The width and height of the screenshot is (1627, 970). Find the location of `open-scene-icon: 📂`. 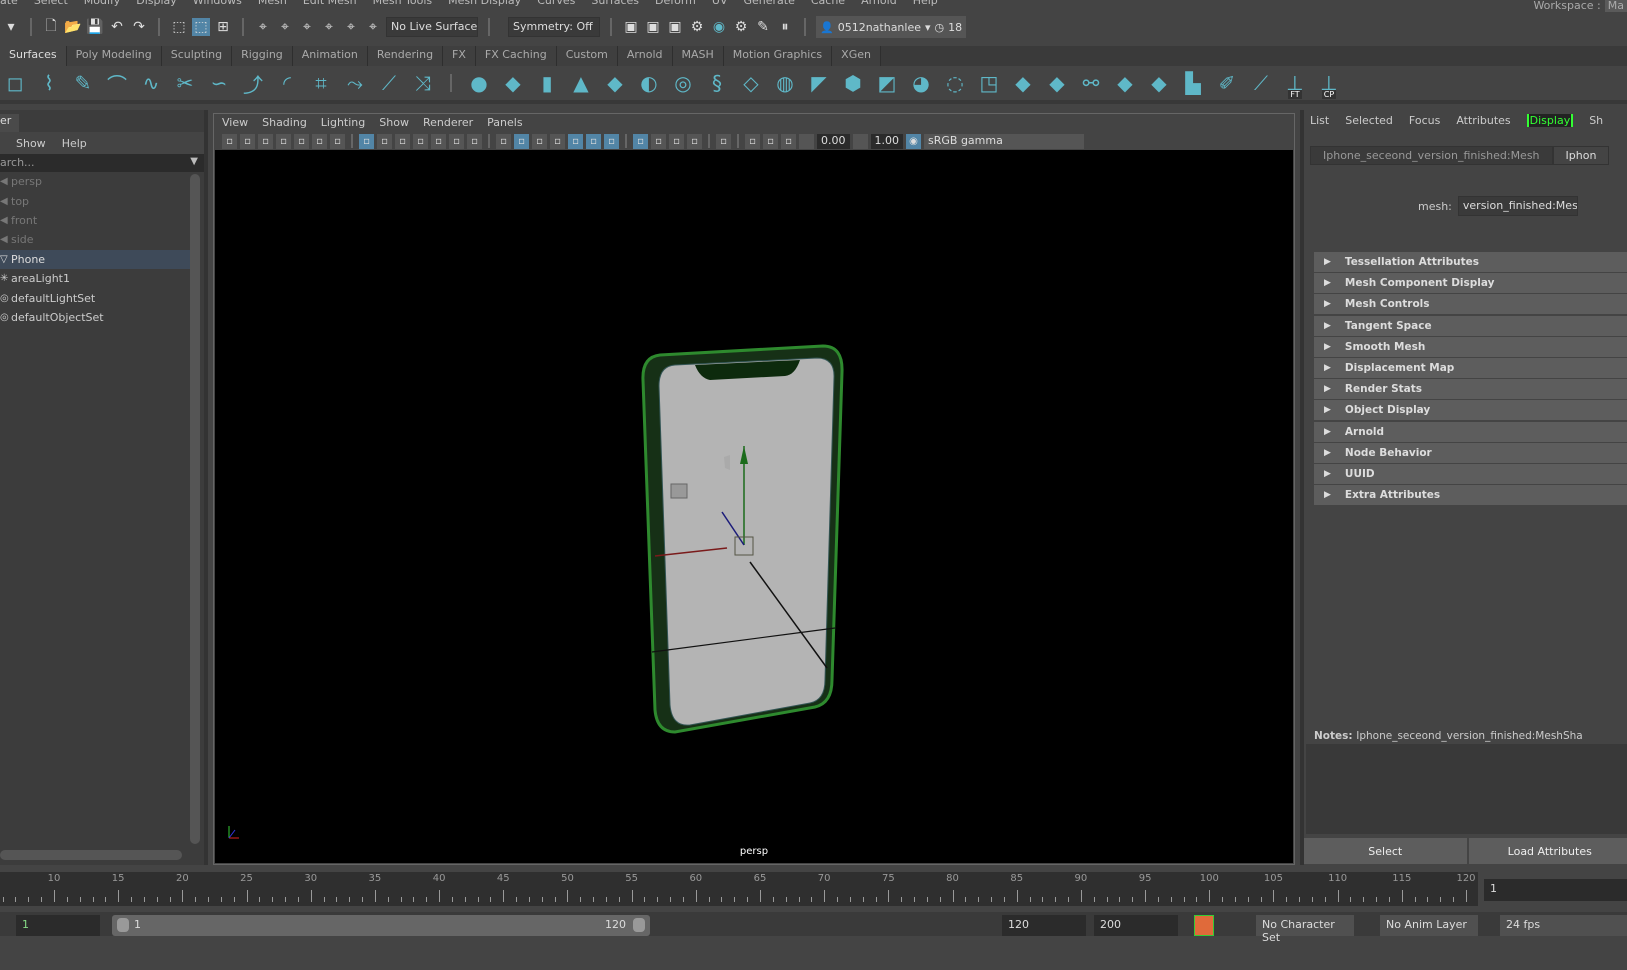

open-scene-icon: 📂 is located at coordinates (73, 27).